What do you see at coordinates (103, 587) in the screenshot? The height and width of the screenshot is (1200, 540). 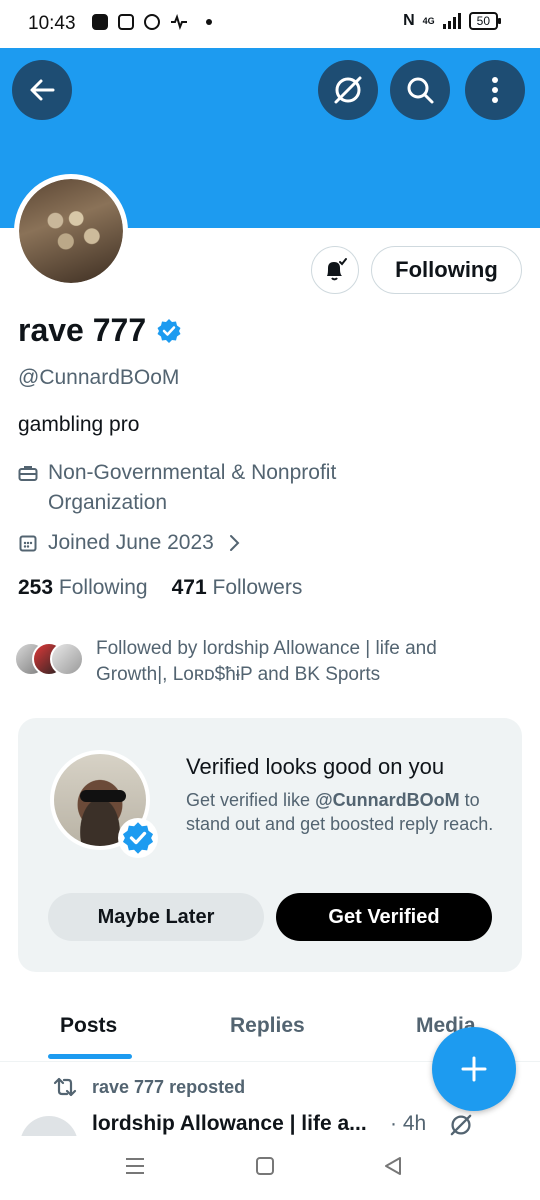 I see `following-label: Following` at bounding box center [103, 587].